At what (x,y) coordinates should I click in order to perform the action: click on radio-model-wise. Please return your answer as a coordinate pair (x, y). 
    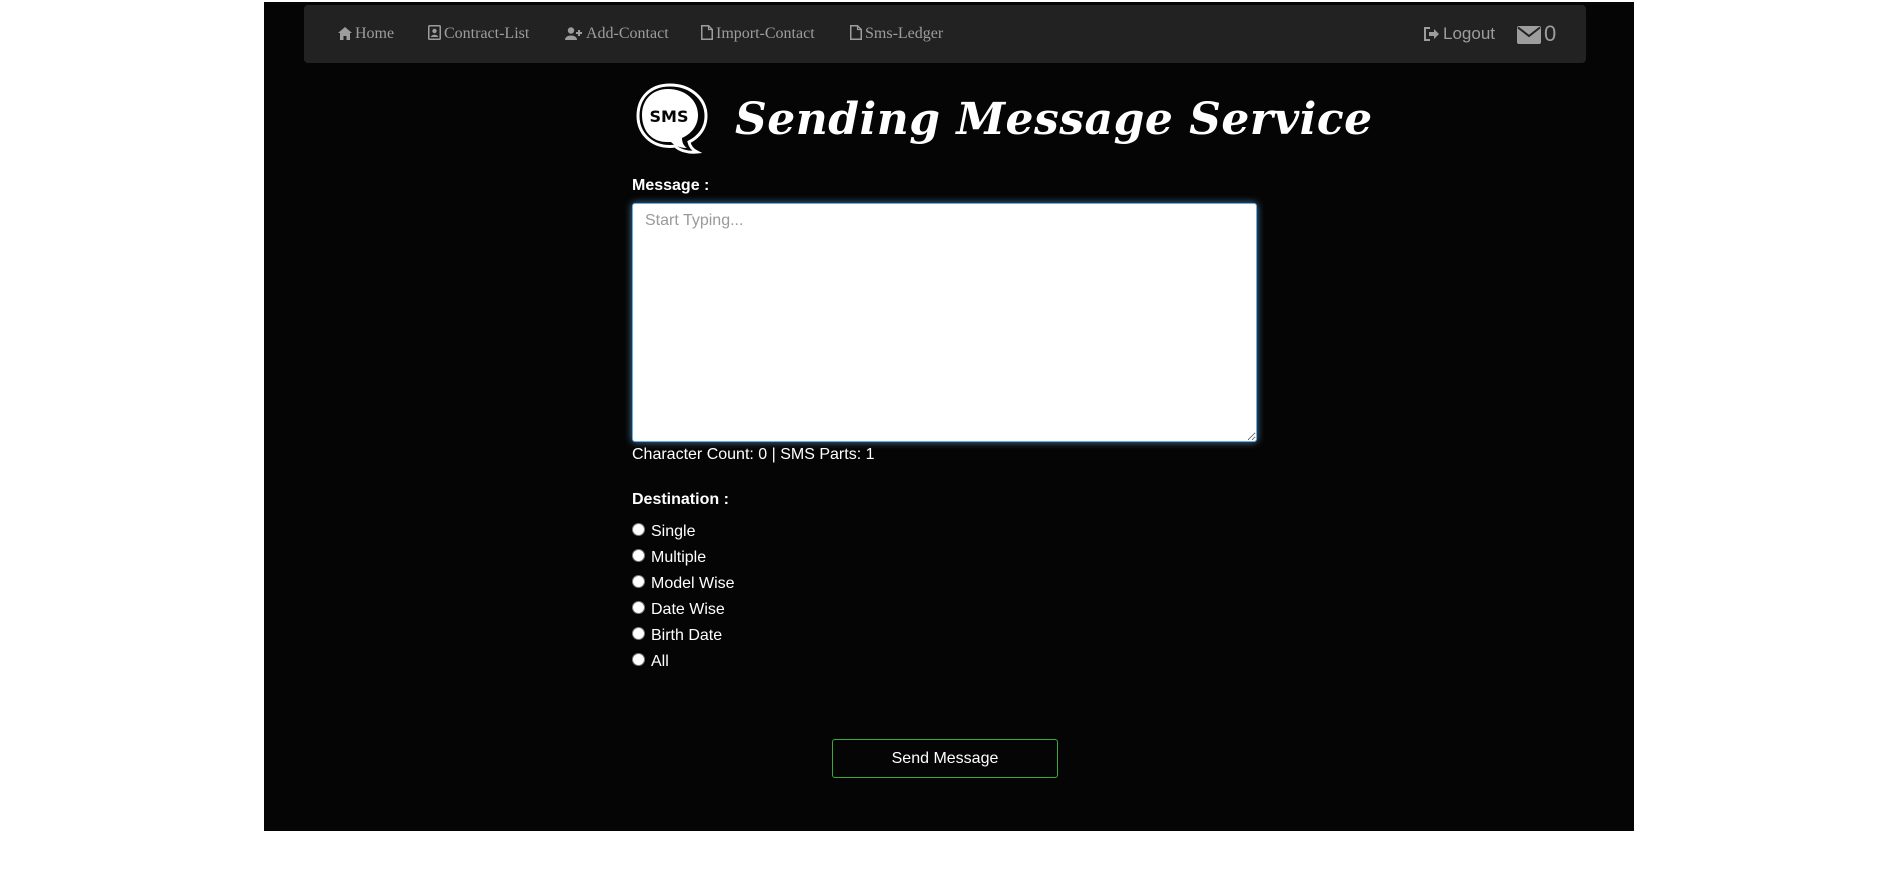
    Looking at the image, I should click on (638, 581).